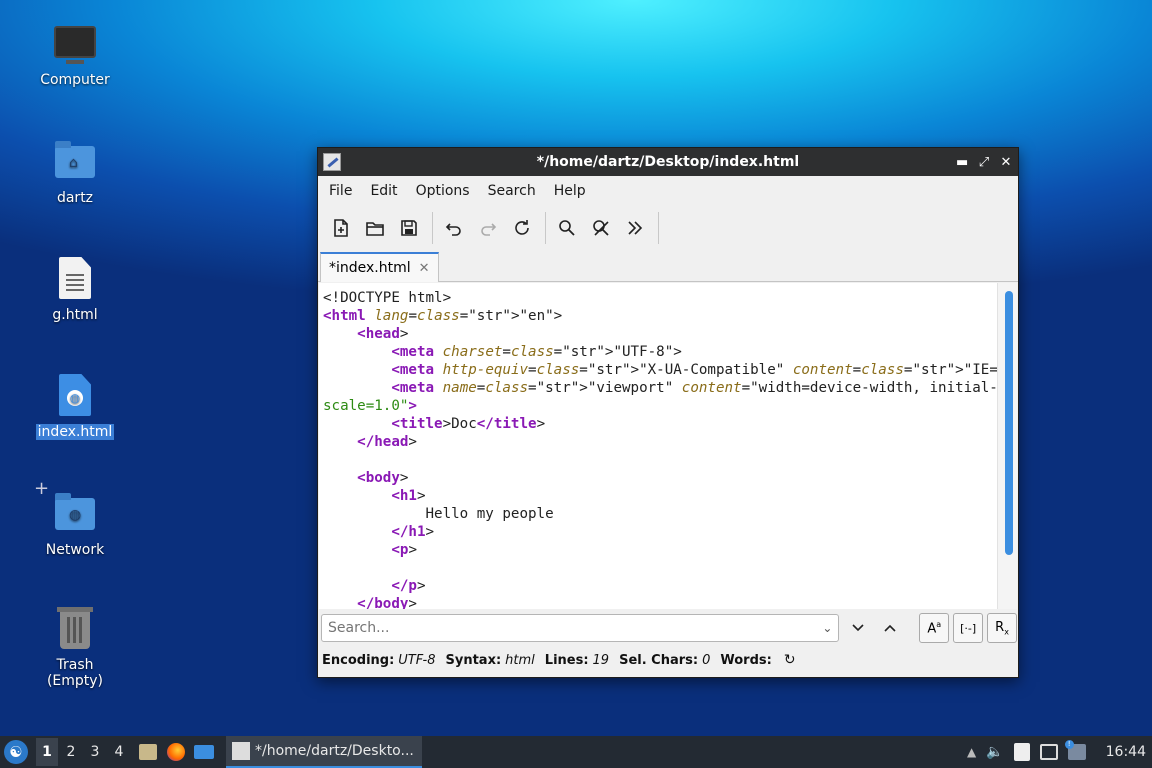 The width and height of the screenshot is (1152, 768). I want to click on desktop-icon-label: Computer, so click(75, 80).